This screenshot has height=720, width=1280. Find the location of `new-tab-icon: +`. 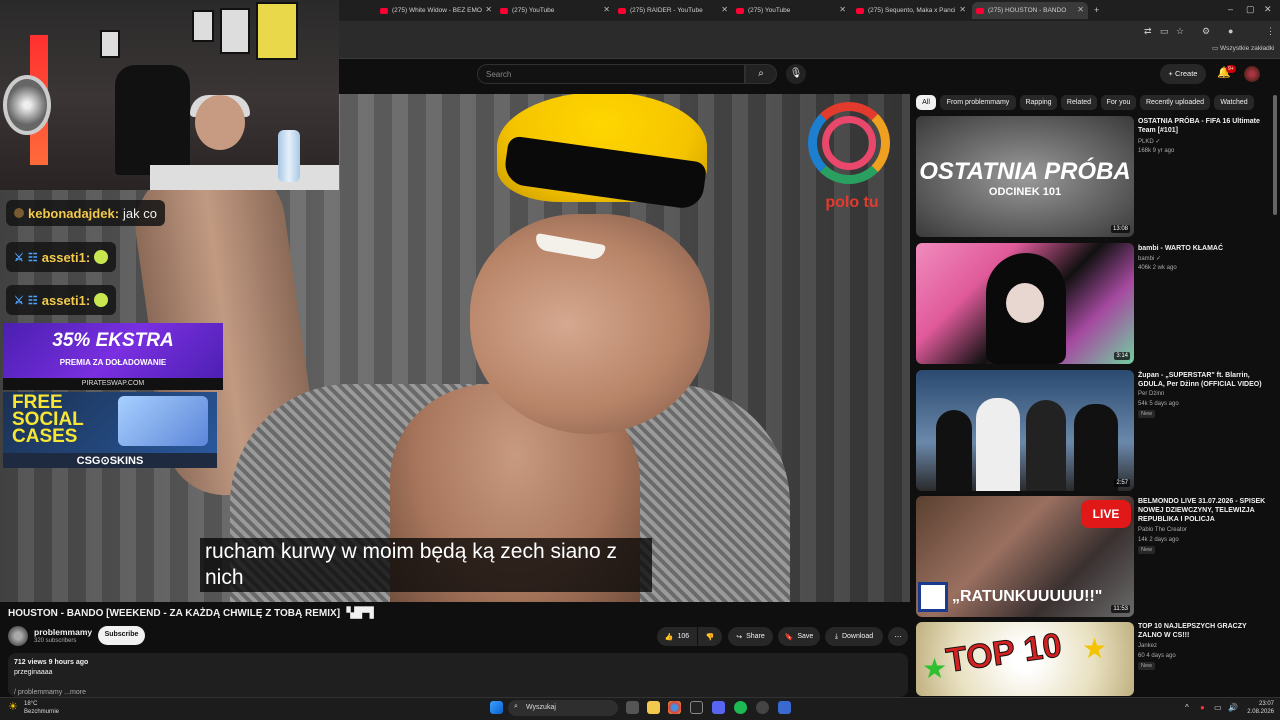

new-tab-icon: + is located at coordinates (1096, 10).